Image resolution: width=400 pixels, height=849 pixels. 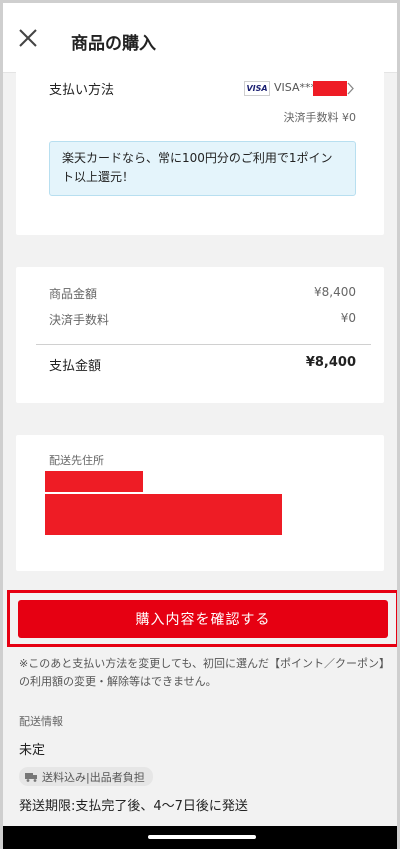 What do you see at coordinates (41, 721) in the screenshot?
I see `shipping-info-label: 配送情報` at bounding box center [41, 721].